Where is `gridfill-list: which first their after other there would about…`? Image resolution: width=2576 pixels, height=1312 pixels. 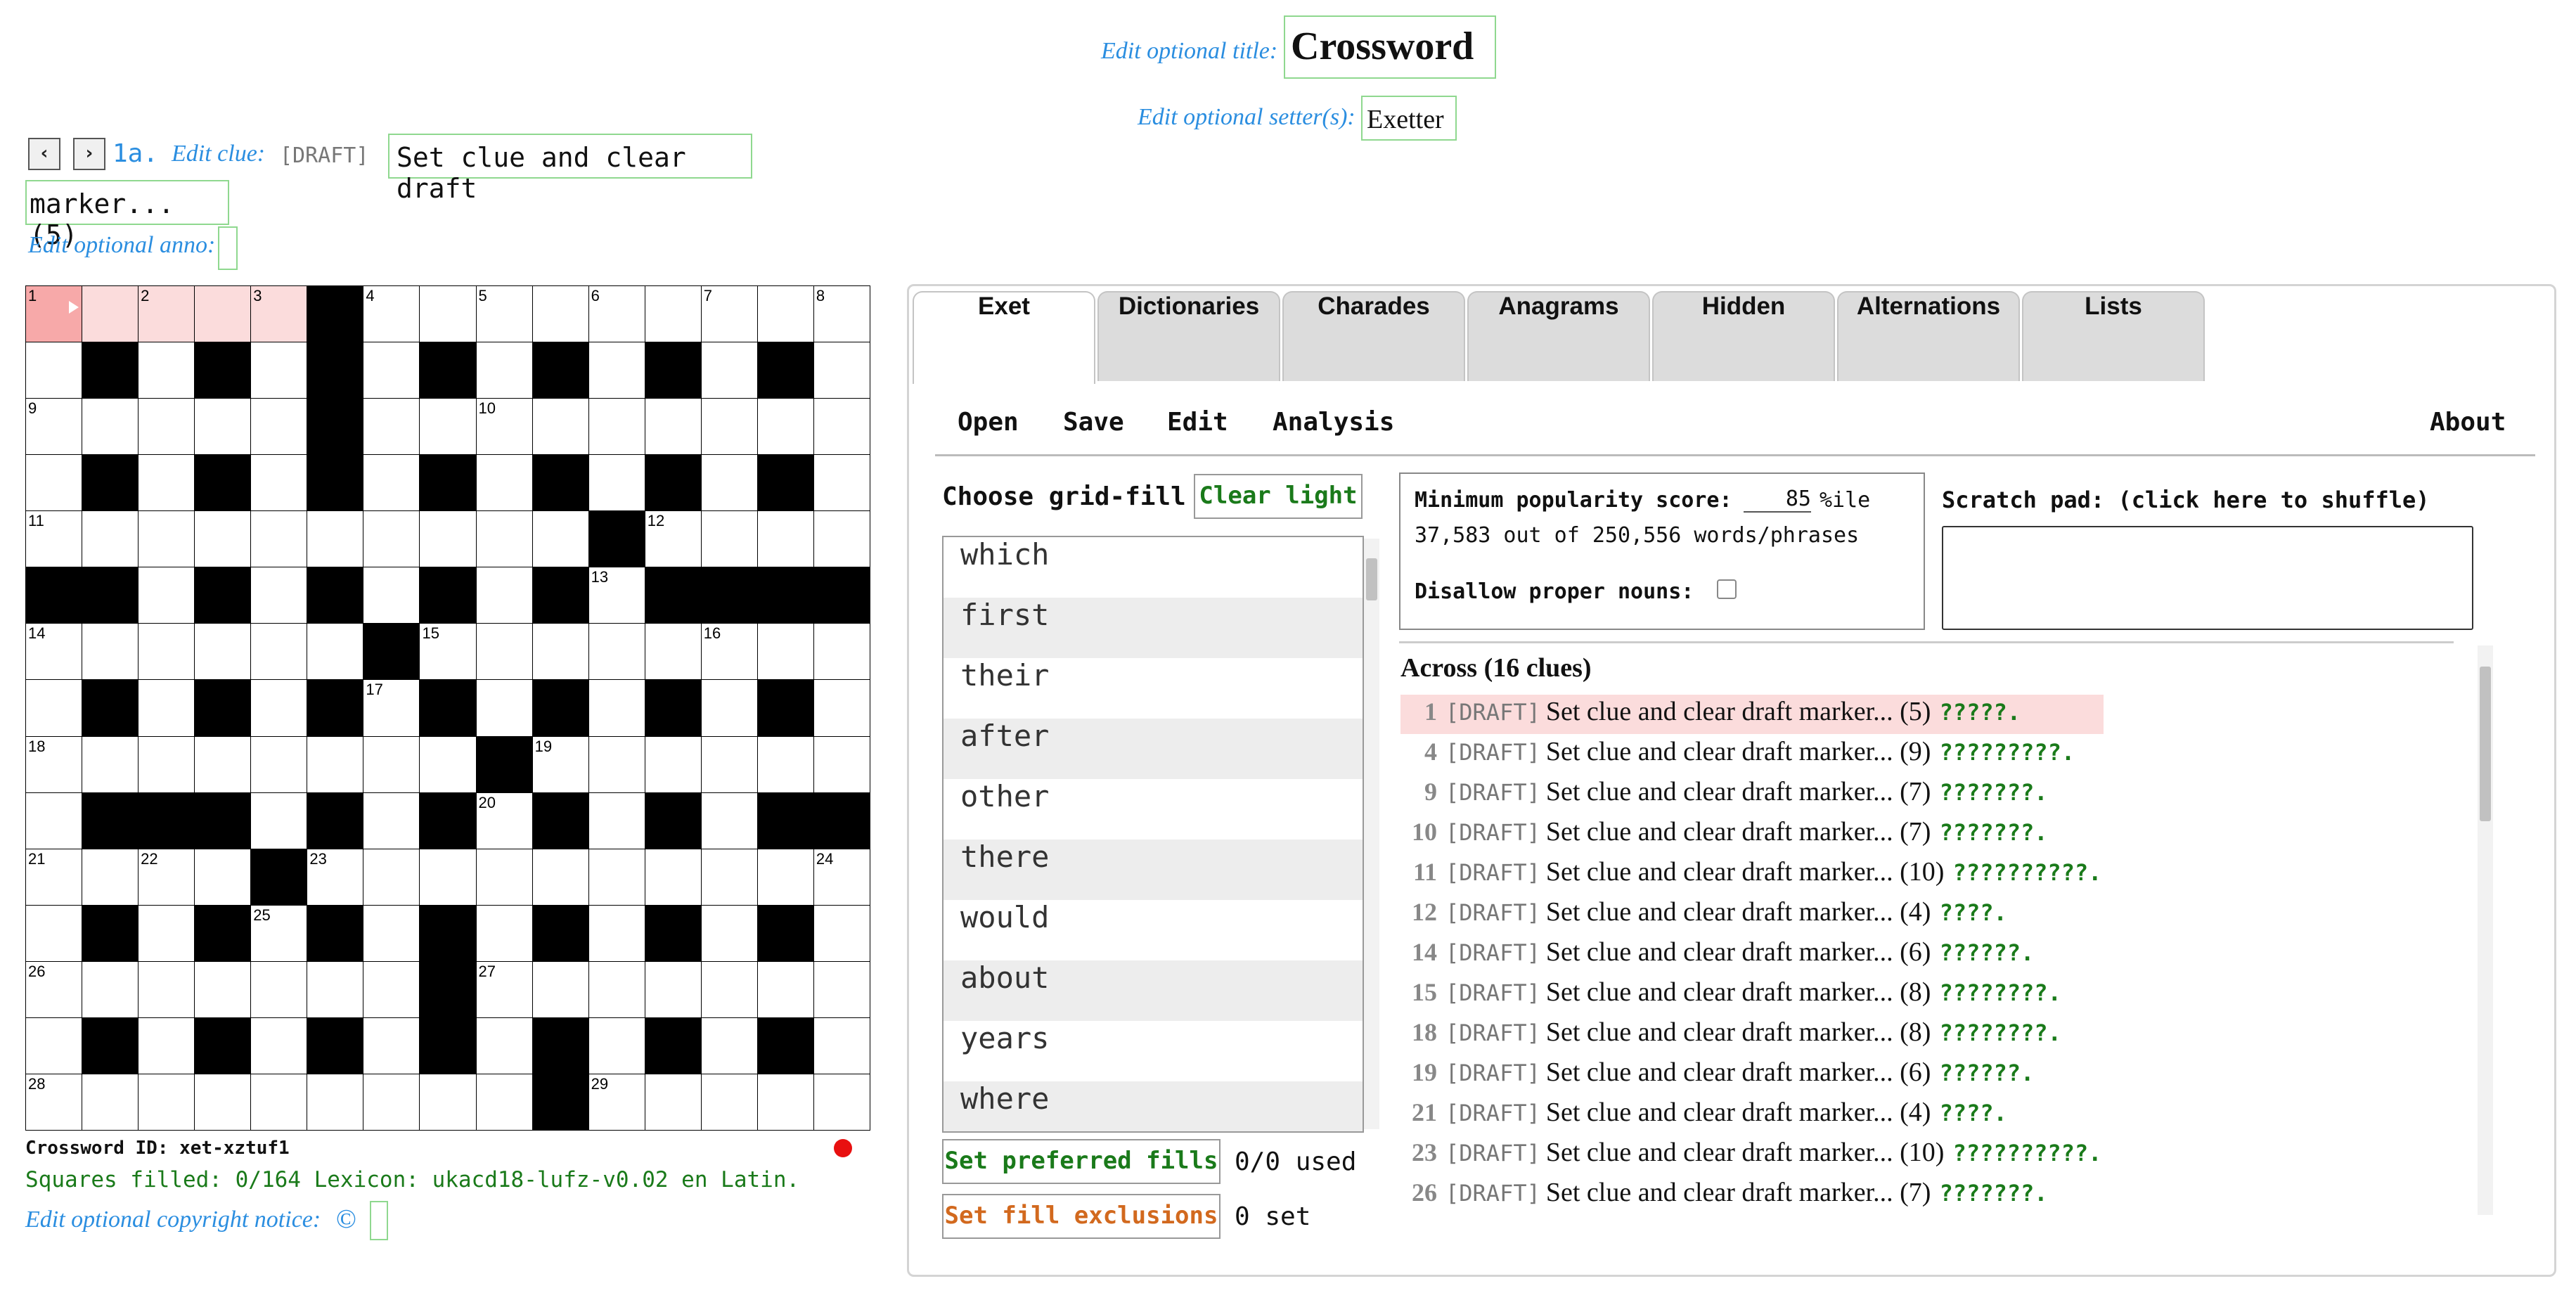
gridfill-list: which first their after other there would about… is located at coordinates (1153, 835).